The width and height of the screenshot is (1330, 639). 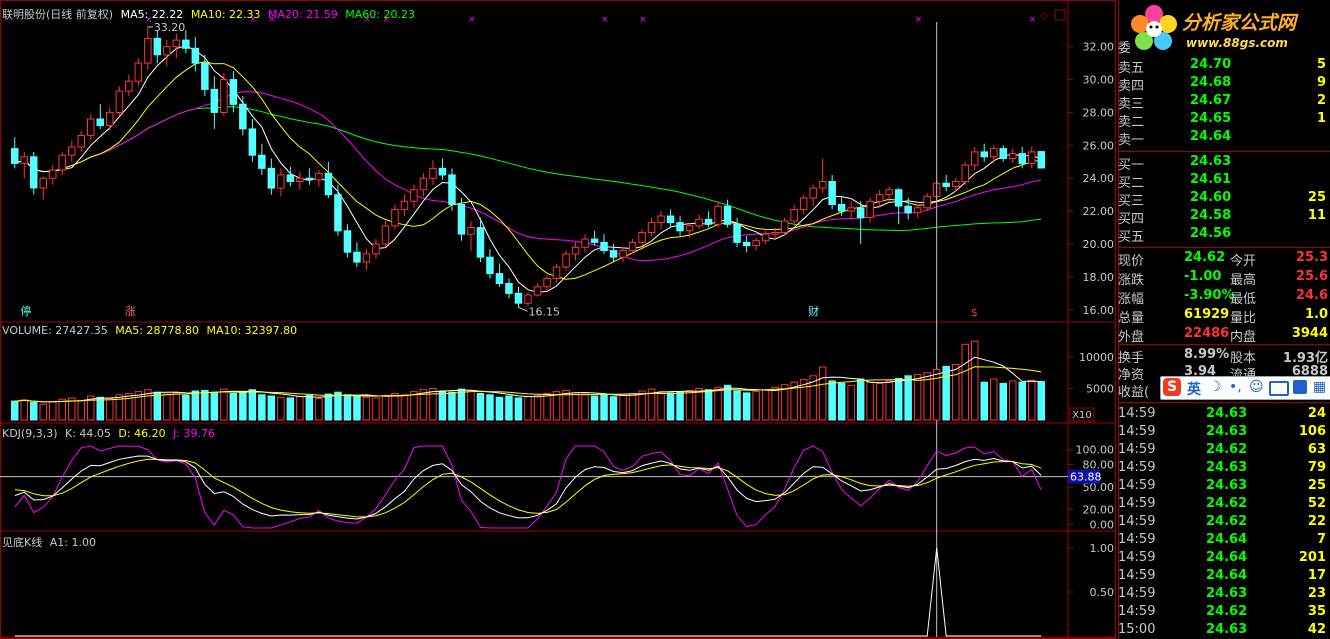 What do you see at coordinates (1099, 509) in the screenshot?
I see `kdj-axis-label: 20.00` at bounding box center [1099, 509].